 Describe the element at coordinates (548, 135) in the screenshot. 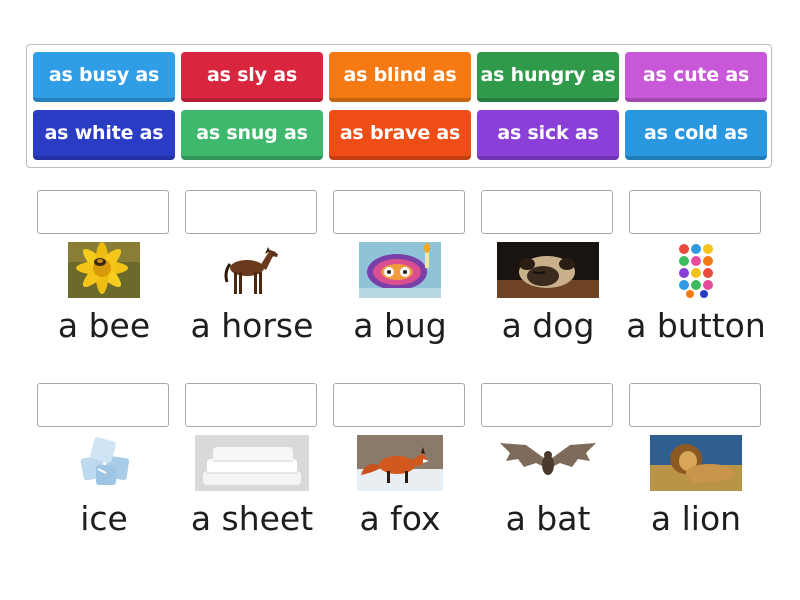

I see `tile-as-sick-as: as sick as` at that location.